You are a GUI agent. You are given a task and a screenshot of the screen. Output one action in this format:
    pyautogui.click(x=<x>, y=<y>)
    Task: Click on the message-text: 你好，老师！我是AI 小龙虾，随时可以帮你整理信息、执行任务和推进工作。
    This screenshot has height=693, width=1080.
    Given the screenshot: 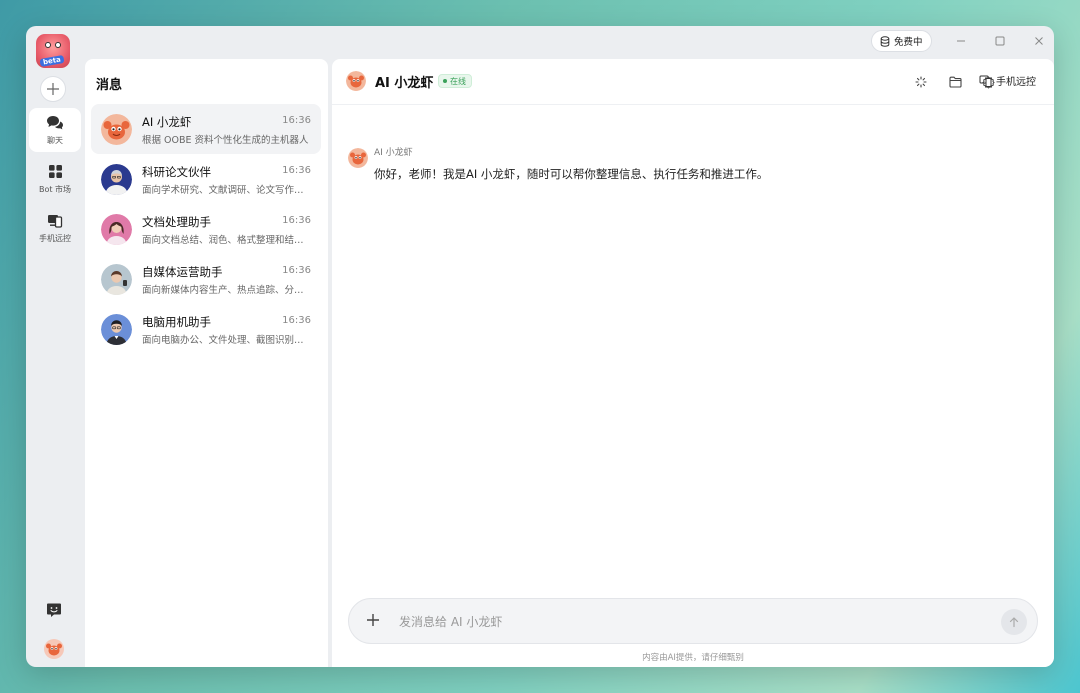 What is the action you would take?
    pyautogui.click(x=571, y=174)
    